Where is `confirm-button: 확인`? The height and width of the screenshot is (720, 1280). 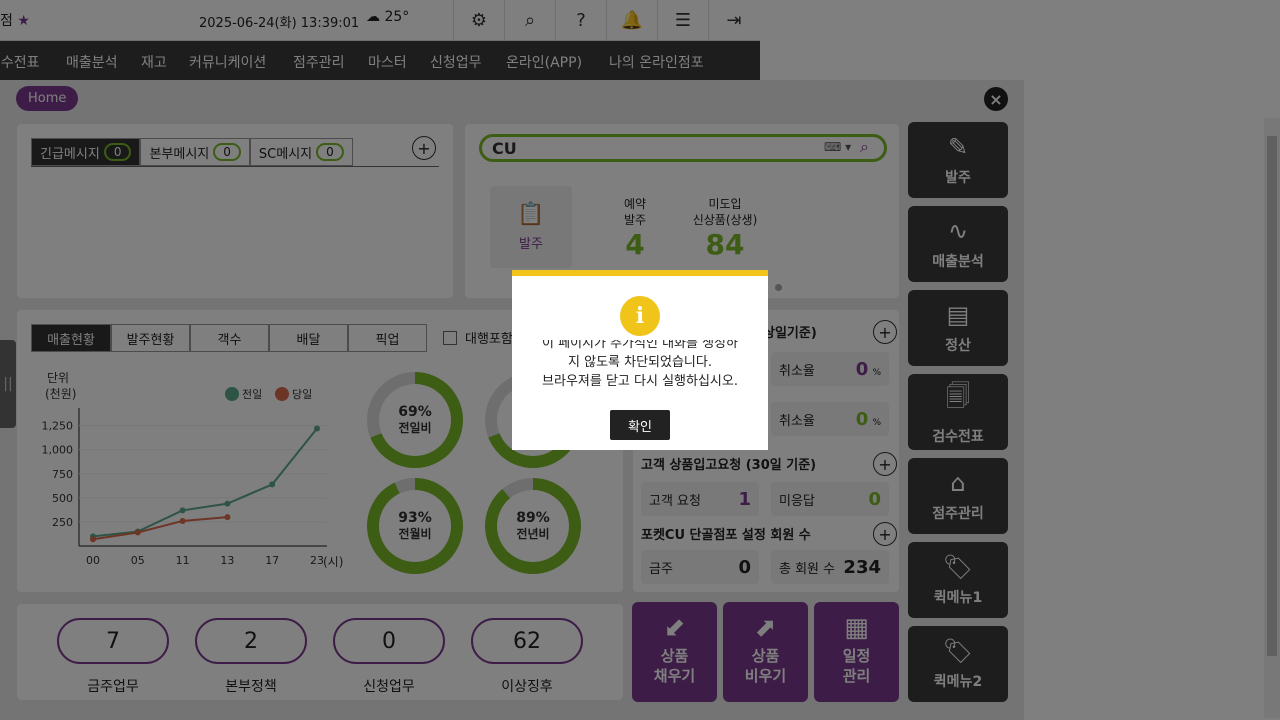
confirm-button: 확인 is located at coordinates (640, 425).